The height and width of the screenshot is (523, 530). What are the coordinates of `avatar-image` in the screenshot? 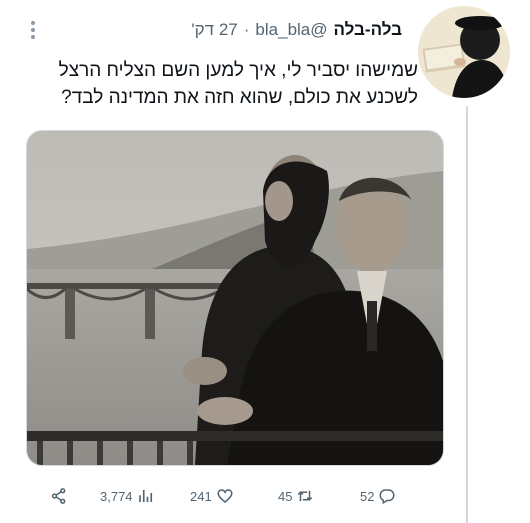 It's located at (464, 52).